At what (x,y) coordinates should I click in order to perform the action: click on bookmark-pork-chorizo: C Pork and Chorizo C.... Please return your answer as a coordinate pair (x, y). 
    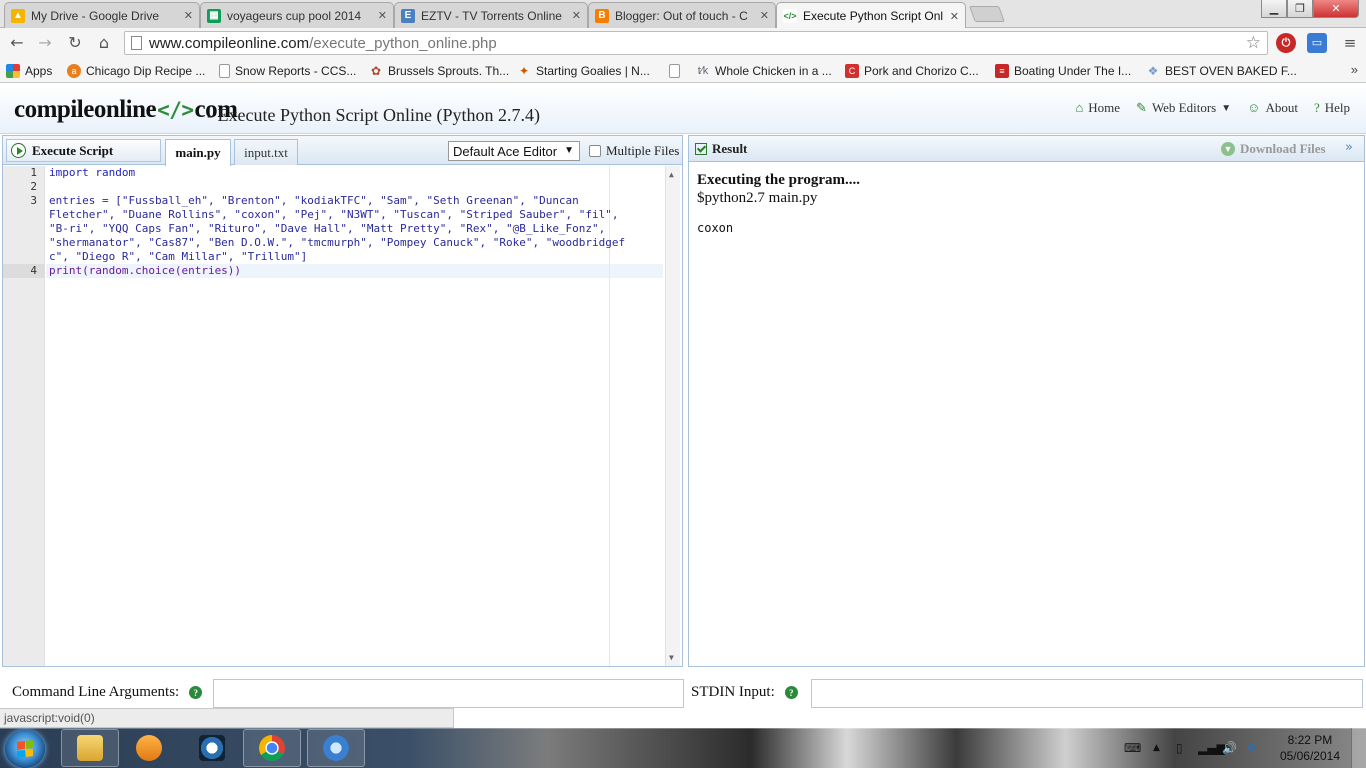
    Looking at the image, I should click on (912, 70).